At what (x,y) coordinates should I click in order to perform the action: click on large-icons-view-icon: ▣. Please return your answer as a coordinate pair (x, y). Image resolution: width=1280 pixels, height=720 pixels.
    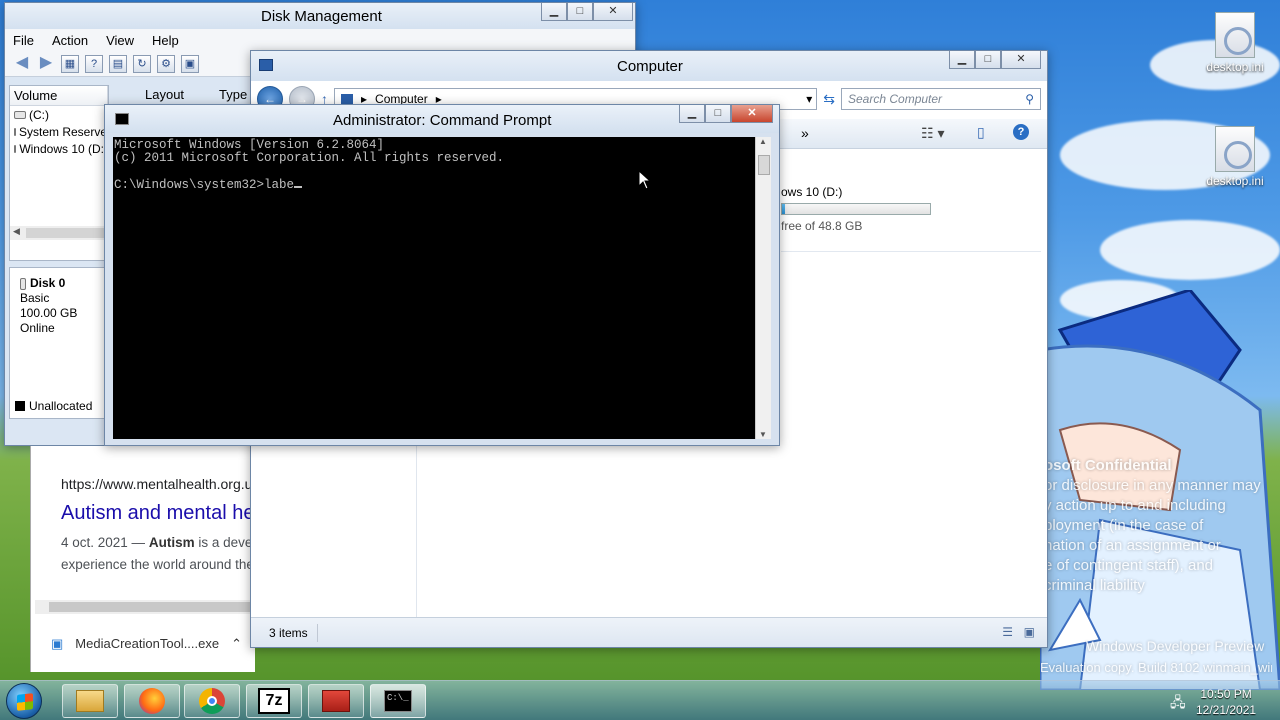
    Looking at the image, I should click on (1029, 632).